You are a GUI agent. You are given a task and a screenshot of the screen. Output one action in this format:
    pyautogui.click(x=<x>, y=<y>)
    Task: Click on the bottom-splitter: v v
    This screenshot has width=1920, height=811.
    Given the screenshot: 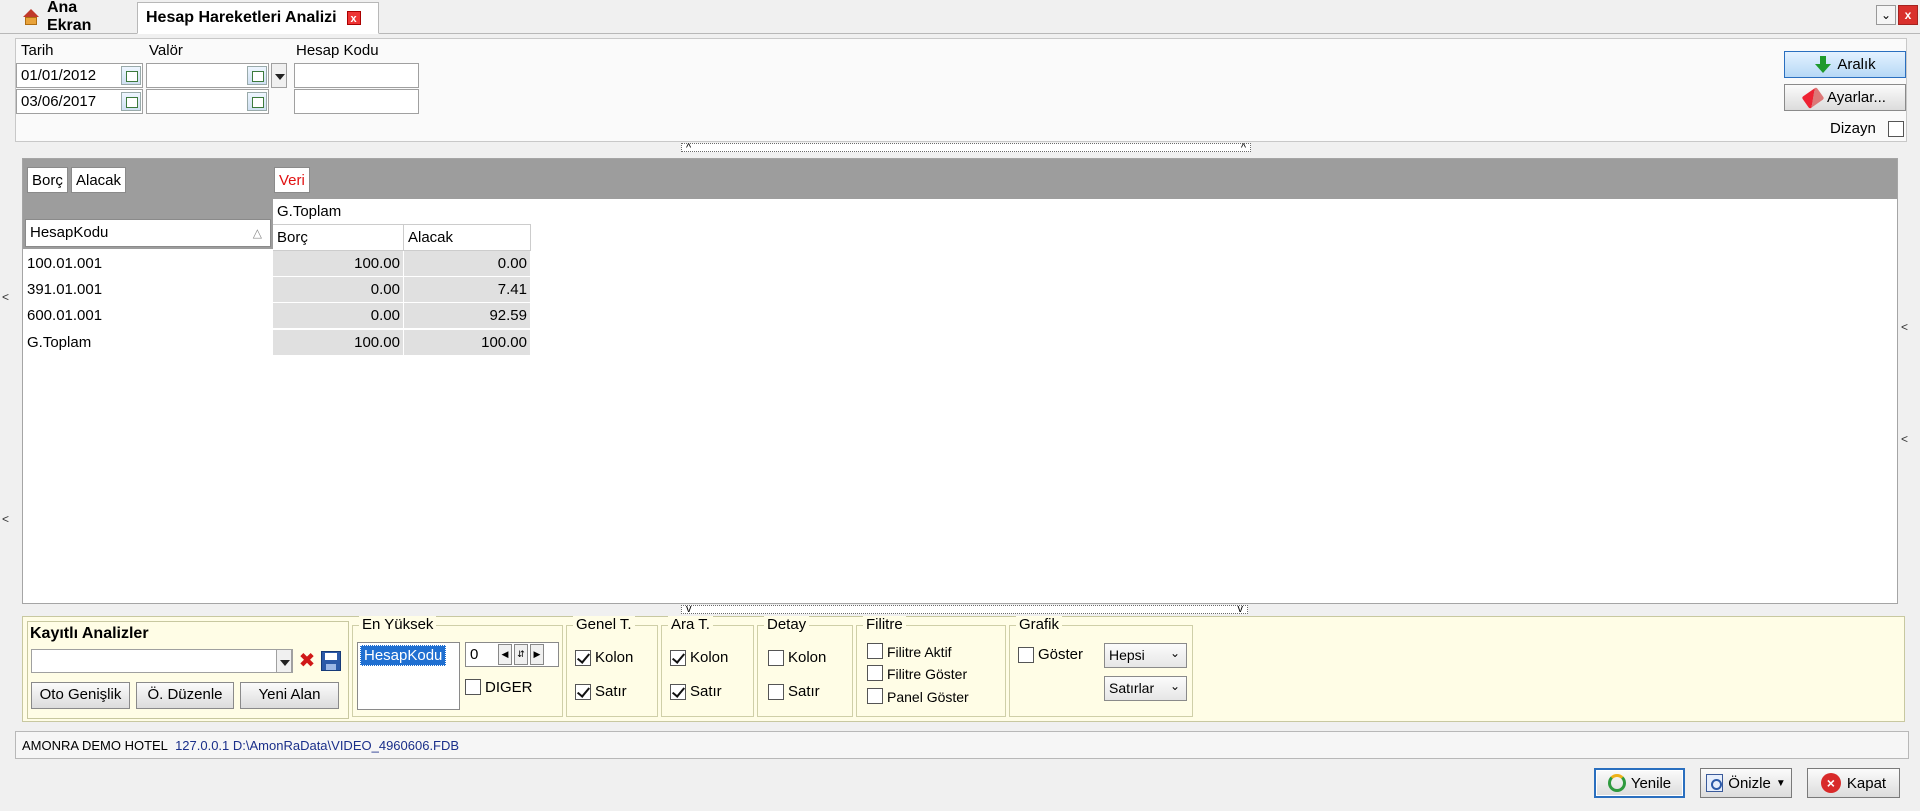 What is the action you would take?
    pyautogui.click(x=964, y=609)
    